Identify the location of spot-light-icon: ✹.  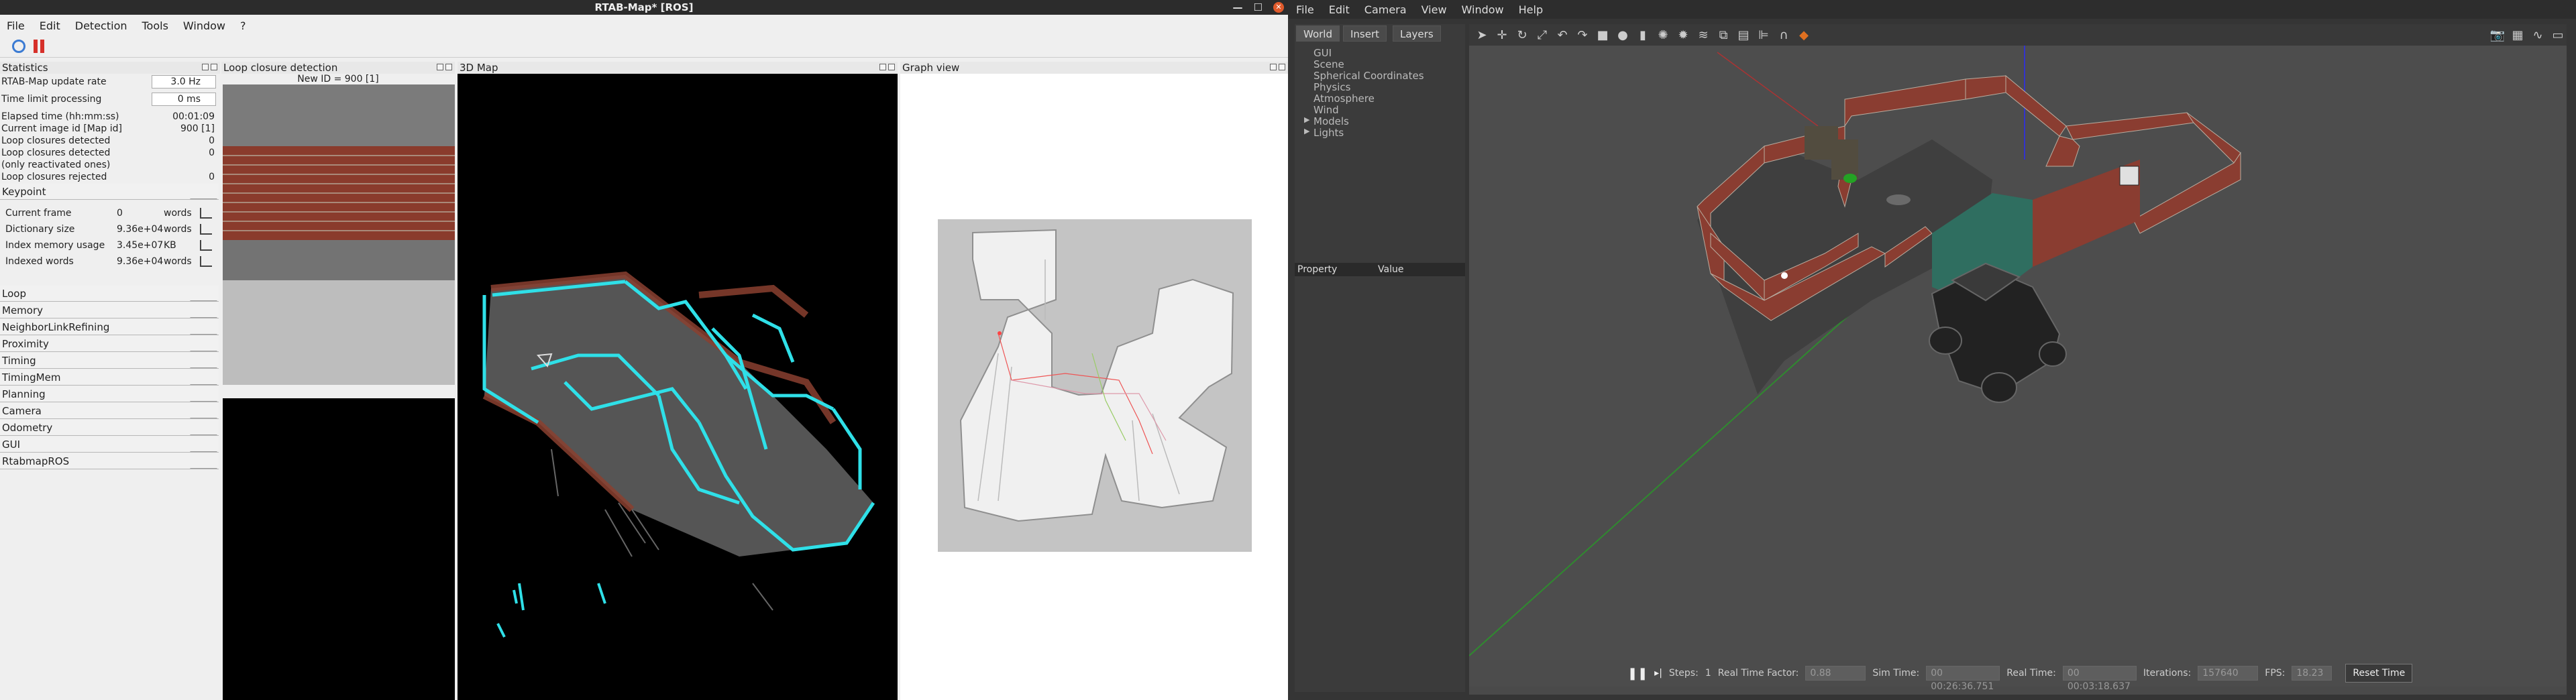
(1683, 35).